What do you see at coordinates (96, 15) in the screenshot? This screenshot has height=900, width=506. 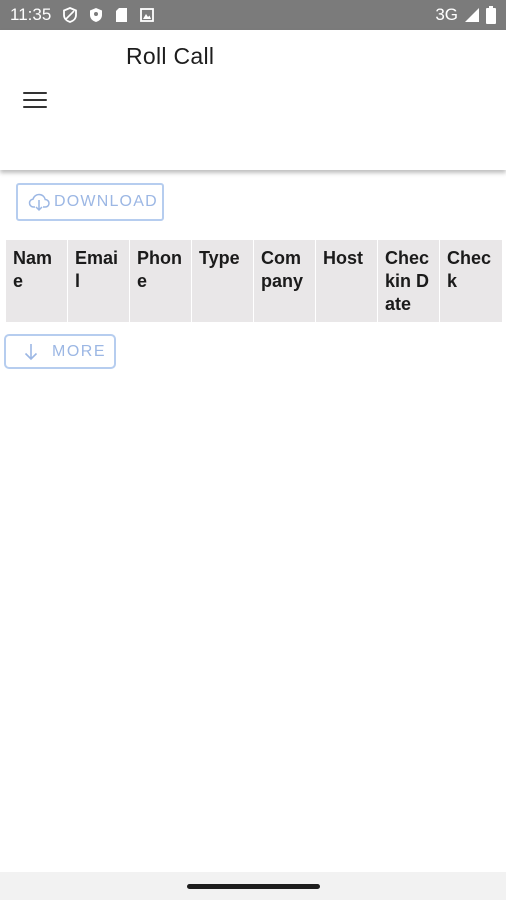 I see `shield-icon` at bounding box center [96, 15].